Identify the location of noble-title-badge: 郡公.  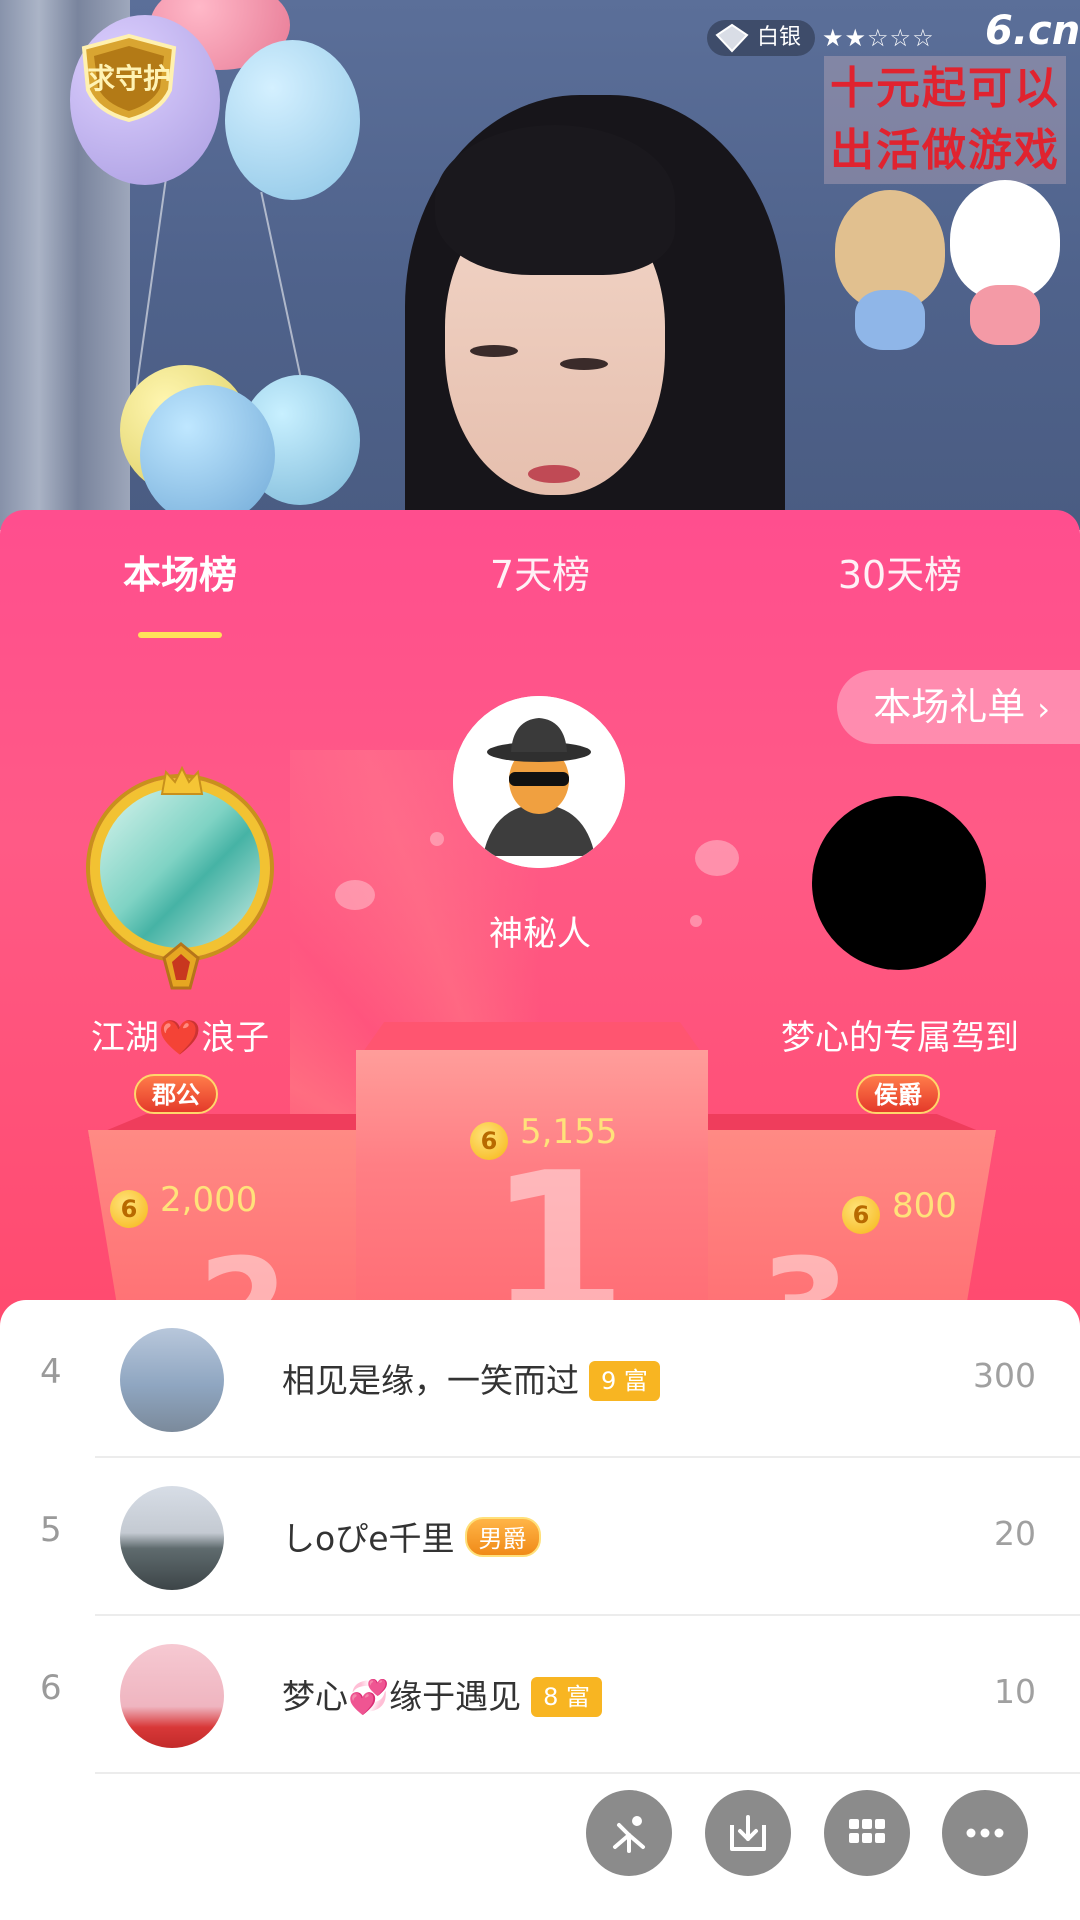
(176, 1094).